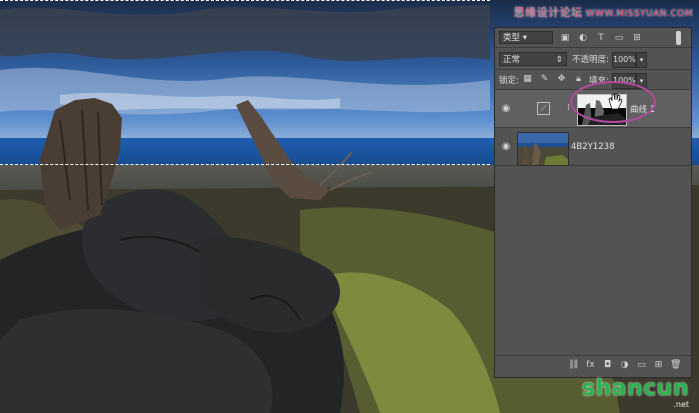 This screenshot has width=699, height=413. Describe the element at coordinates (553, 79) in the screenshot. I see `lock-icons: ▦ ✎ ✥ 🔒︎` at that location.